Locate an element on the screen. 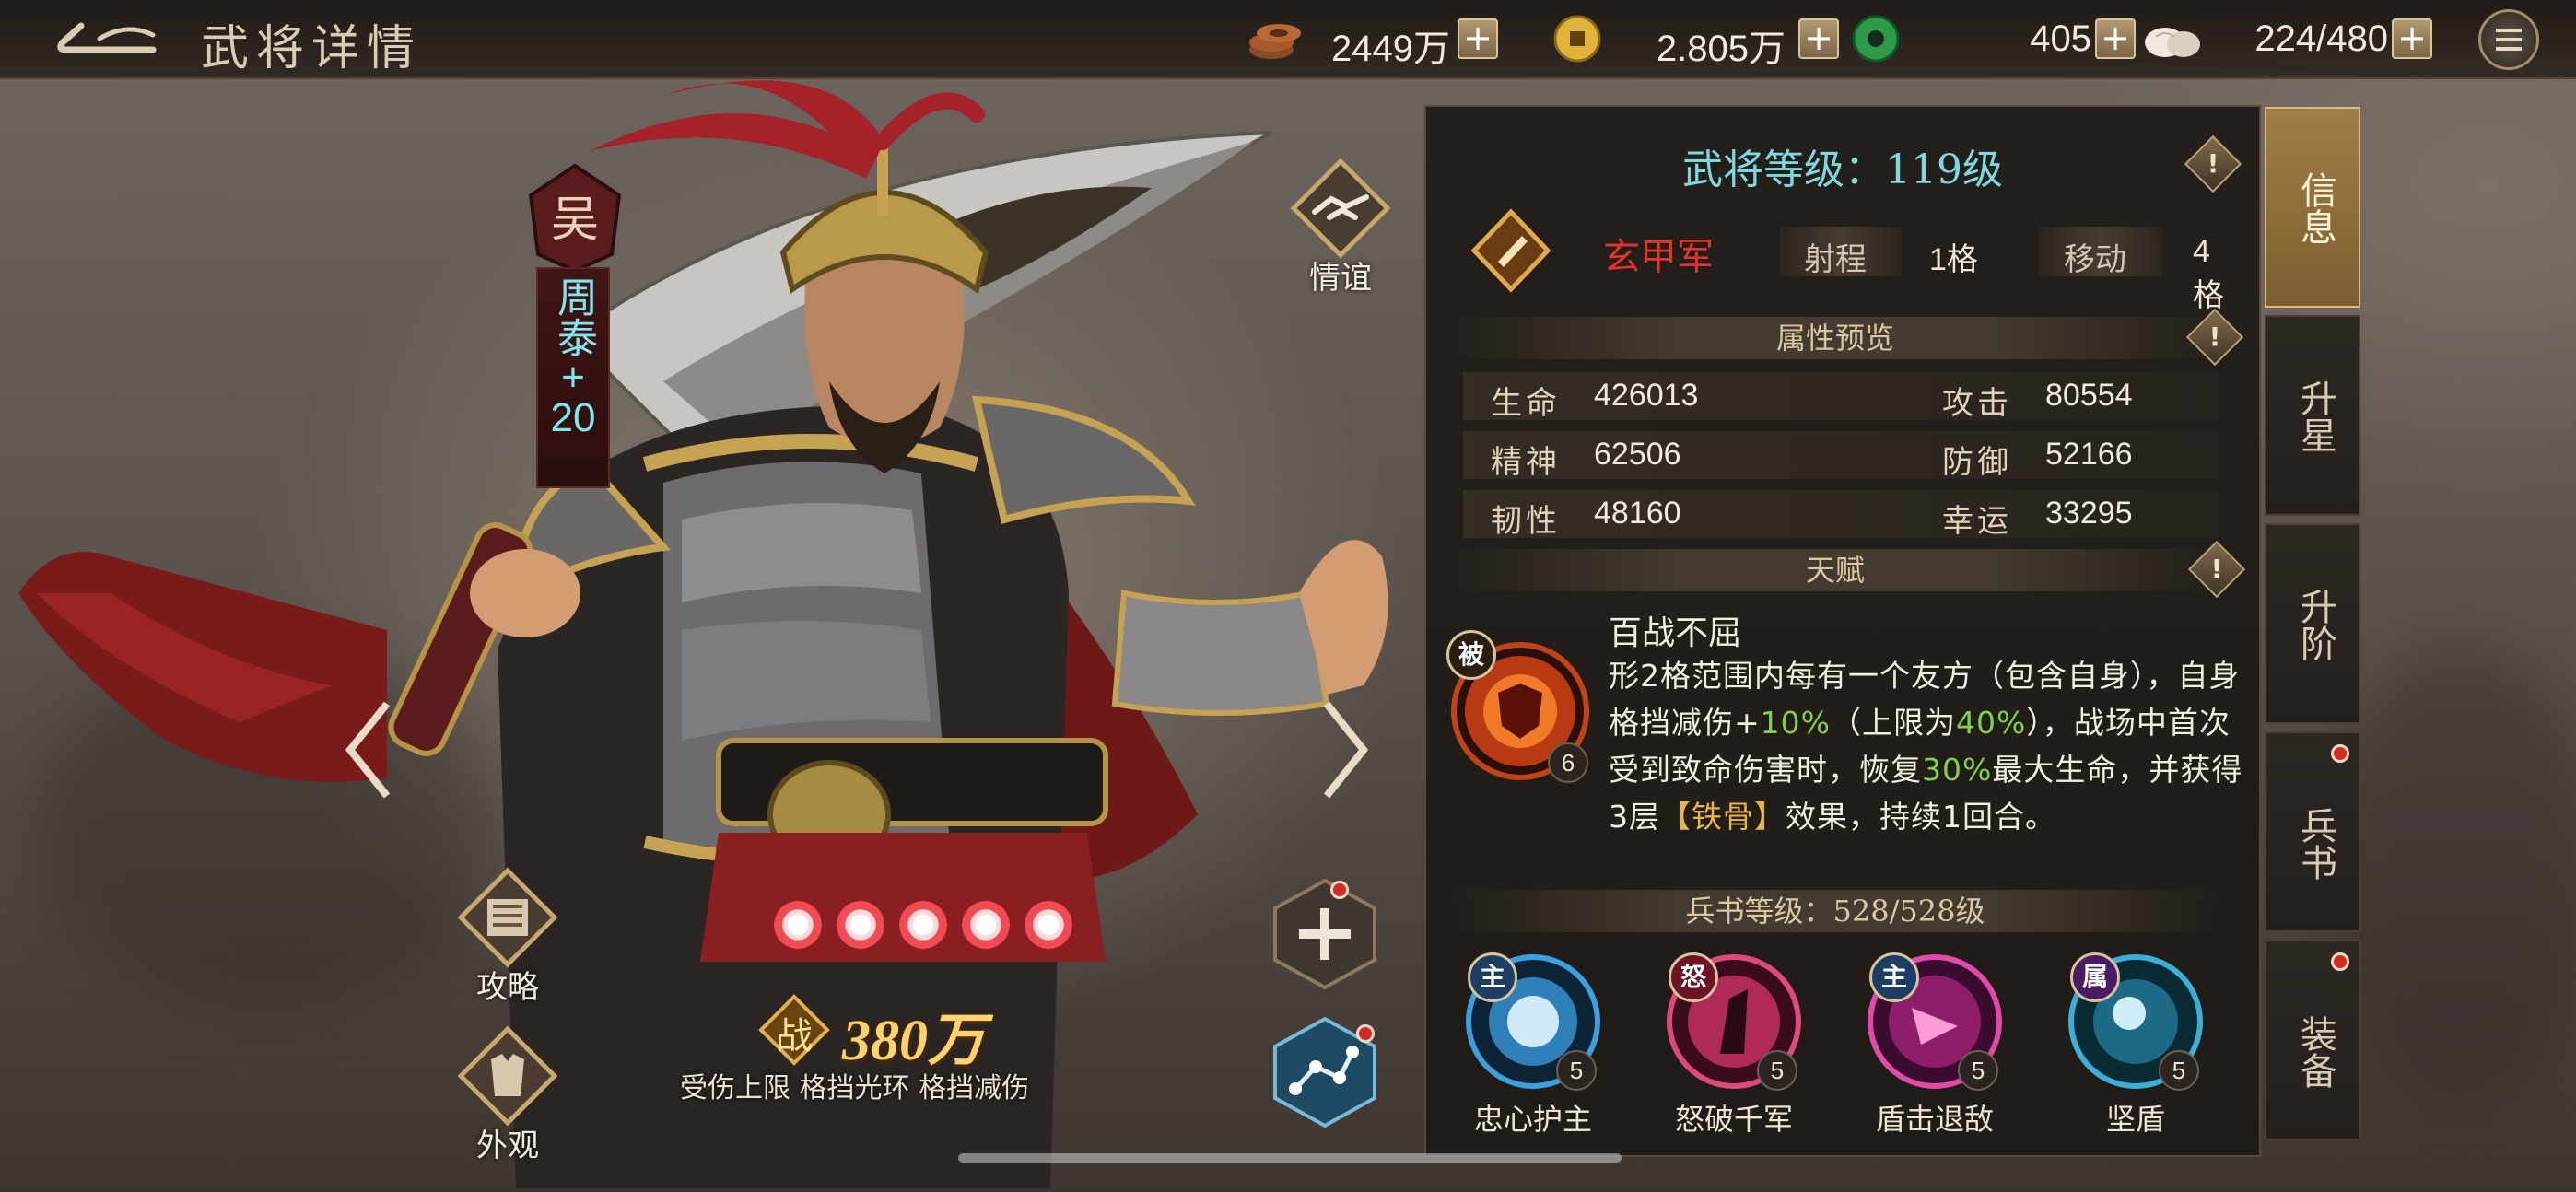 Image resolution: width=2576 pixels, height=1192 pixels. stat-label: 生命 is located at coordinates (1526, 403).